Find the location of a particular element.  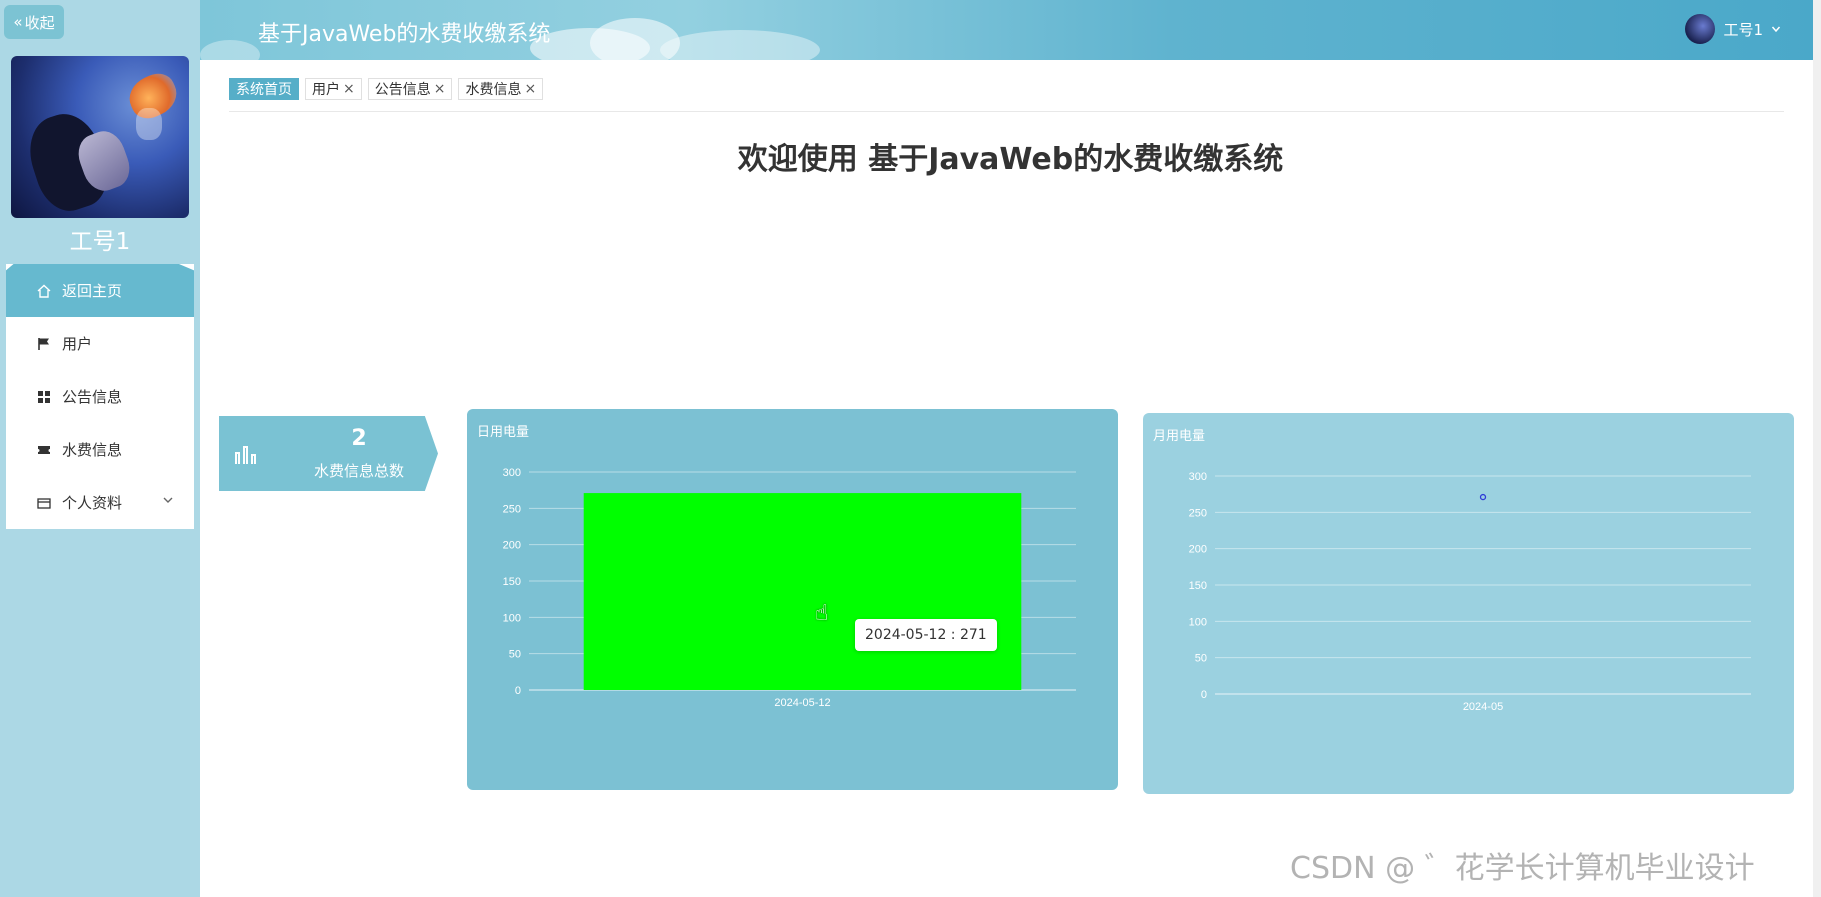

x-tick-label: 2024-05 is located at coordinates (1483, 707).